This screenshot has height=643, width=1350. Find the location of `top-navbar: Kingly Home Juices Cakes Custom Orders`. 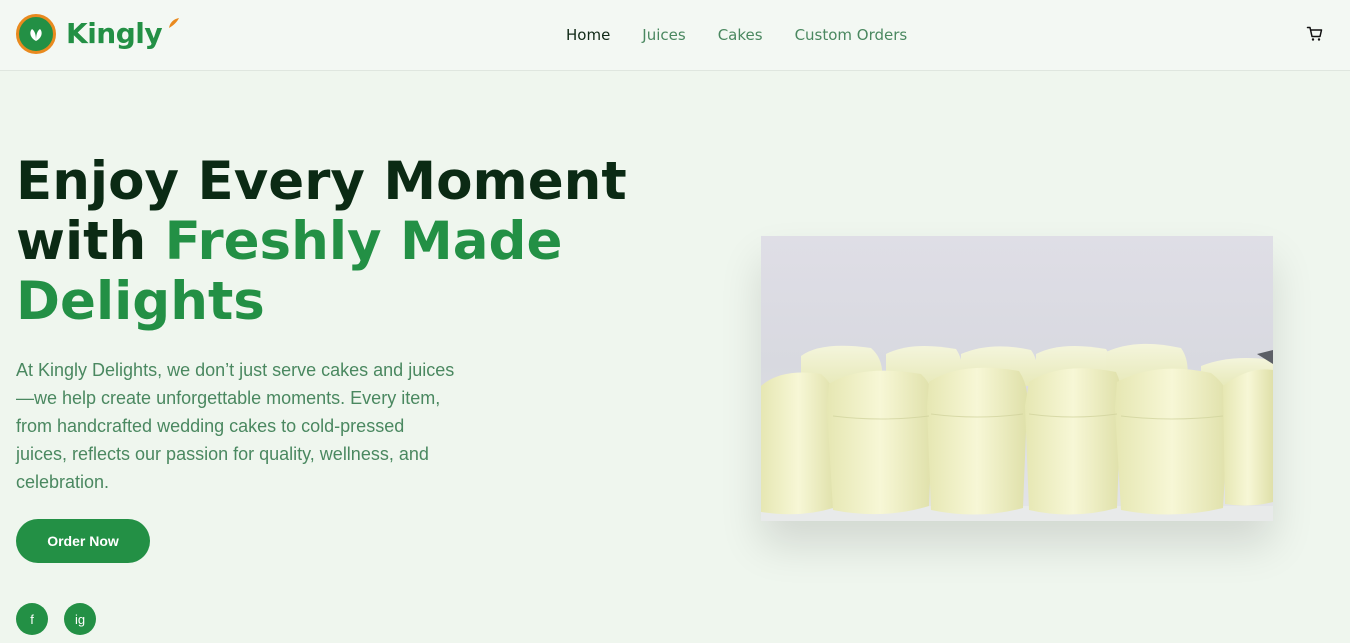

top-navbar: Kingly Home Juices Cakes Custom Orders is located at coordinates (675, 35).